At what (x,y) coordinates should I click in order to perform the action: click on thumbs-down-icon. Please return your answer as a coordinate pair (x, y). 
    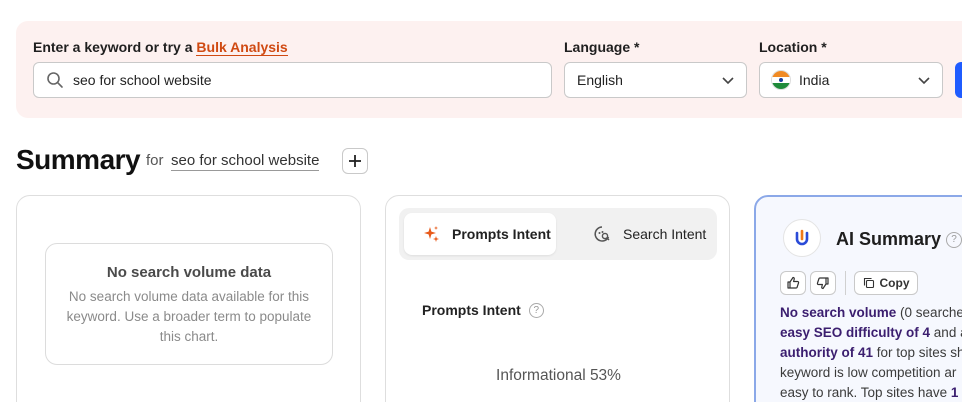
    Looking at the image, I should click on (822, 283).